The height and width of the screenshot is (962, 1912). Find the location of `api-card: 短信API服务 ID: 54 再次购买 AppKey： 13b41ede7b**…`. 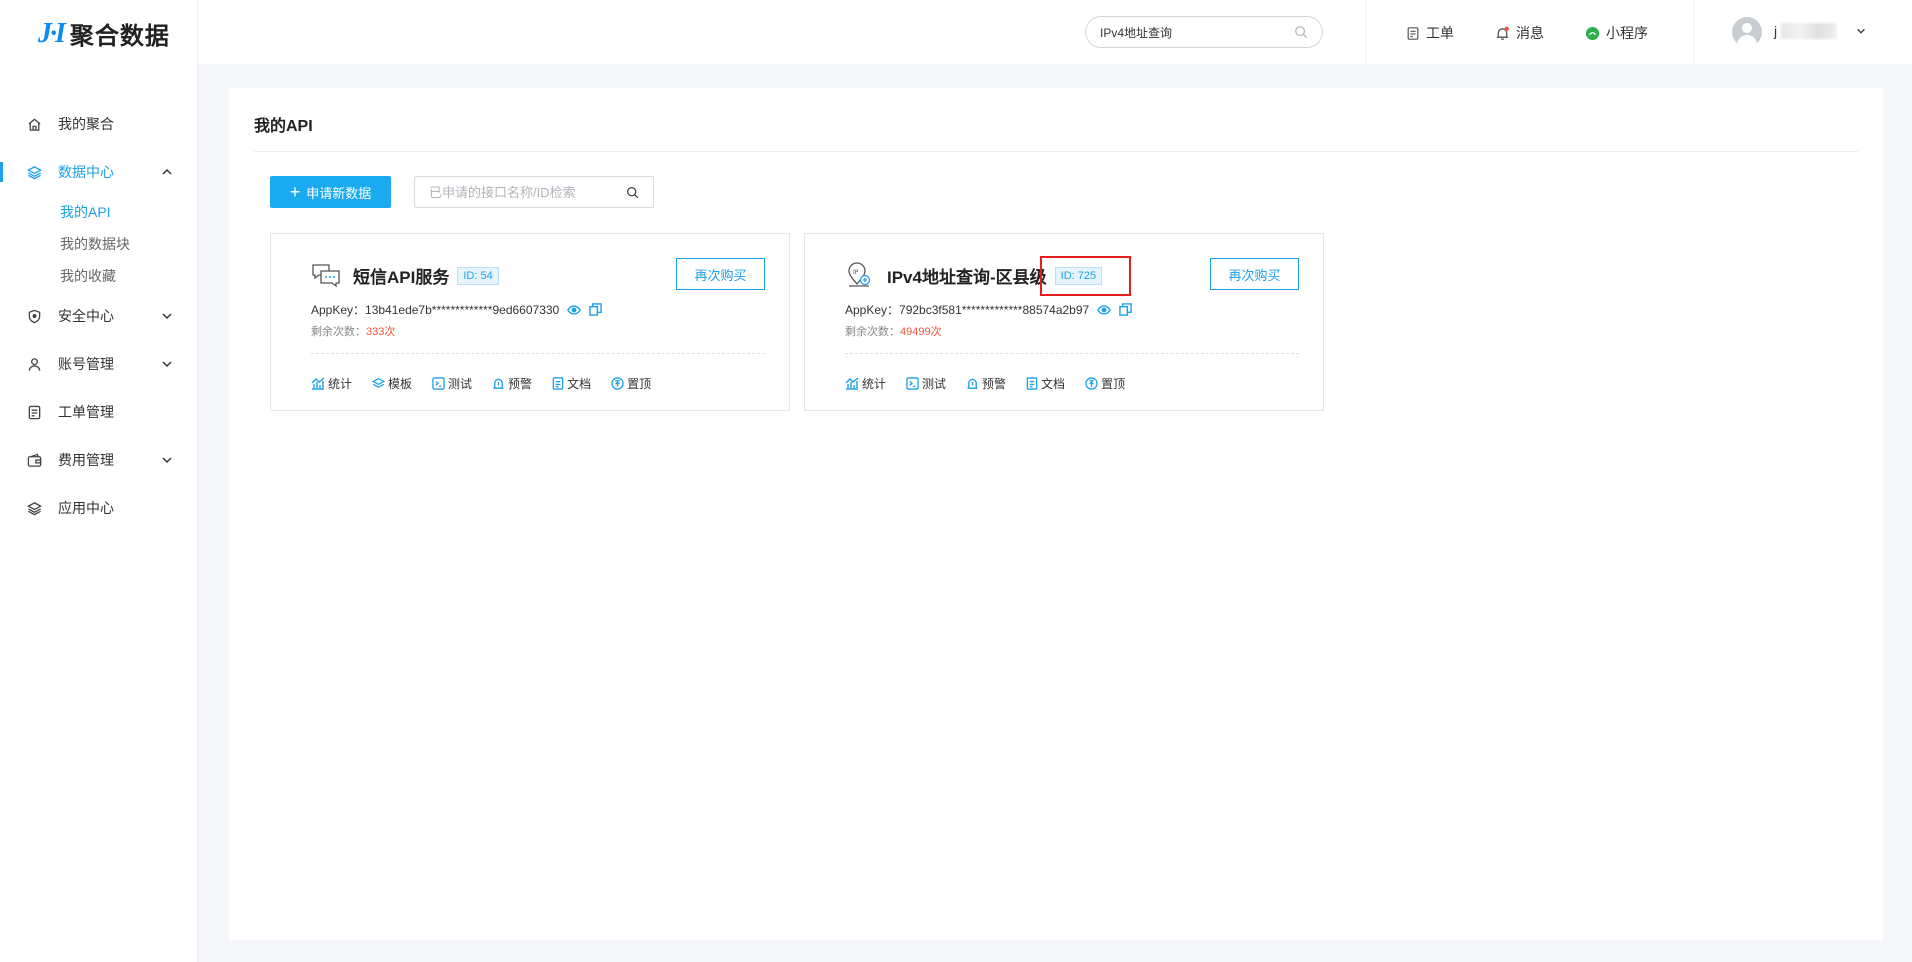

api-card: 短信API服务 ID: 54 再次购买 AppKey： 13b41ede7b**… is located at coordinates (530, 322).